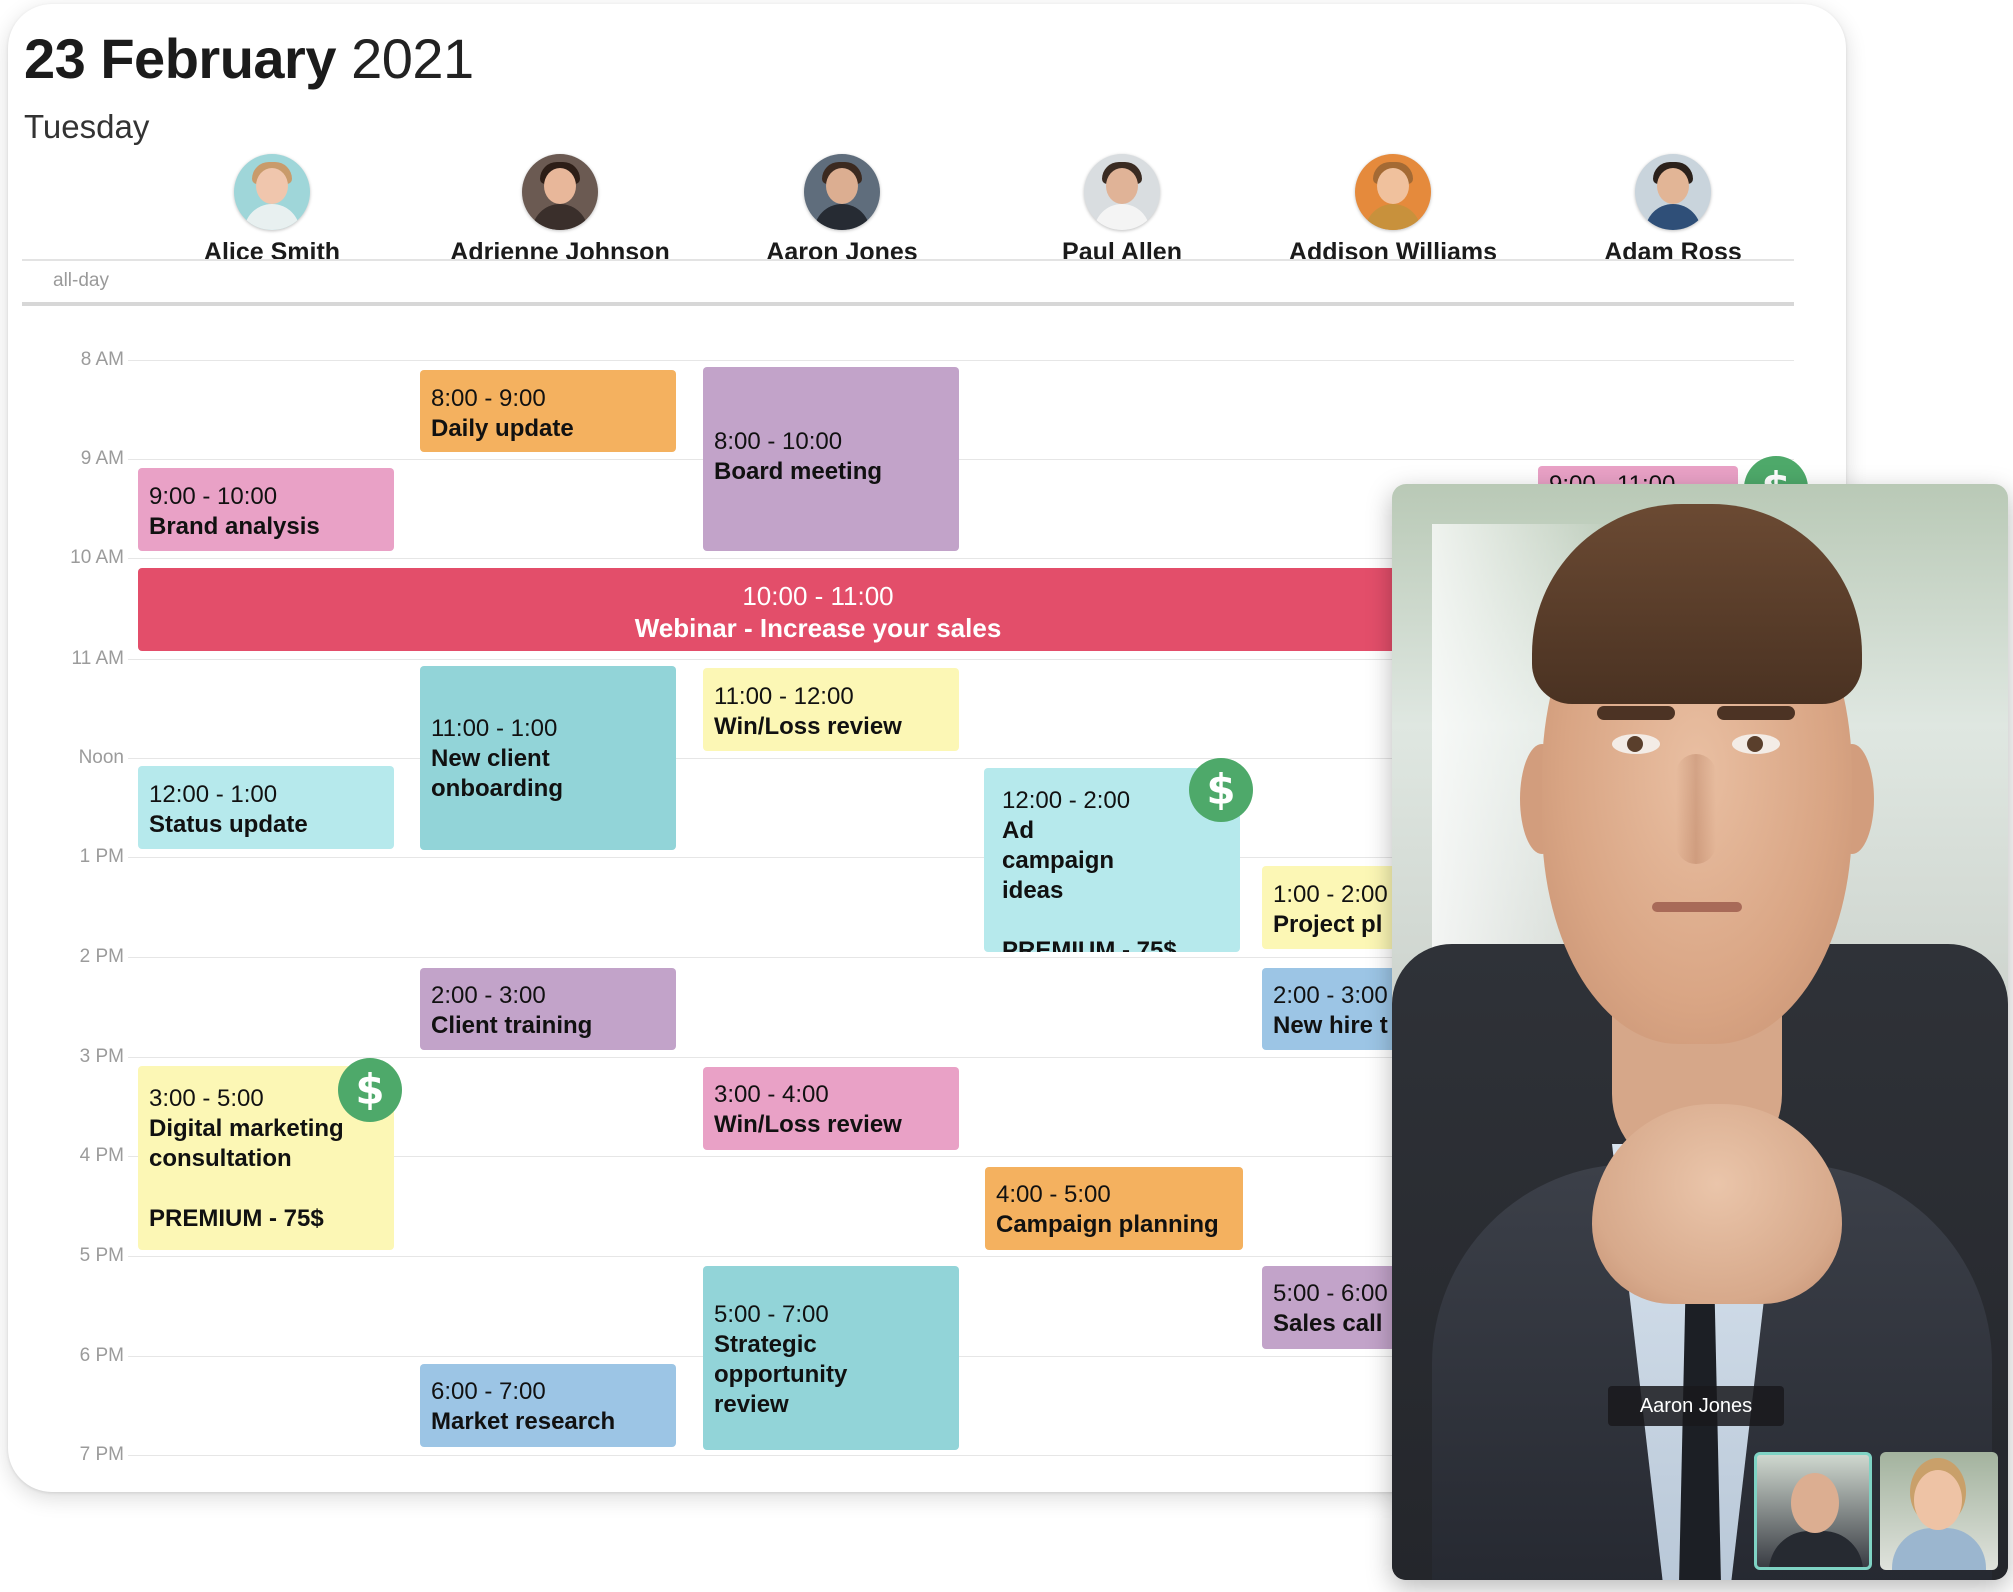 This screenshot has width=2013, height=1592. I want to click on event-daily-update: 8:00 - 9:00 Daily update, so click(548, 411).